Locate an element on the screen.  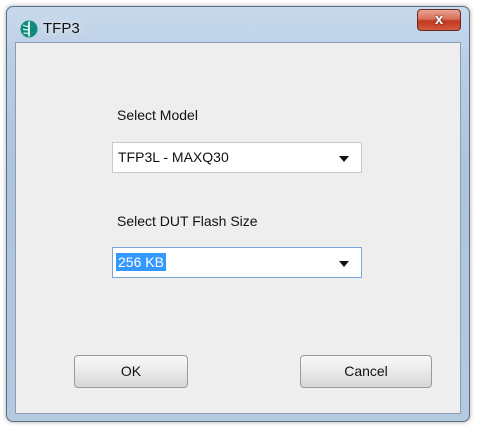
flash-size-select: 256 KB is located at coordinates (237, 262).